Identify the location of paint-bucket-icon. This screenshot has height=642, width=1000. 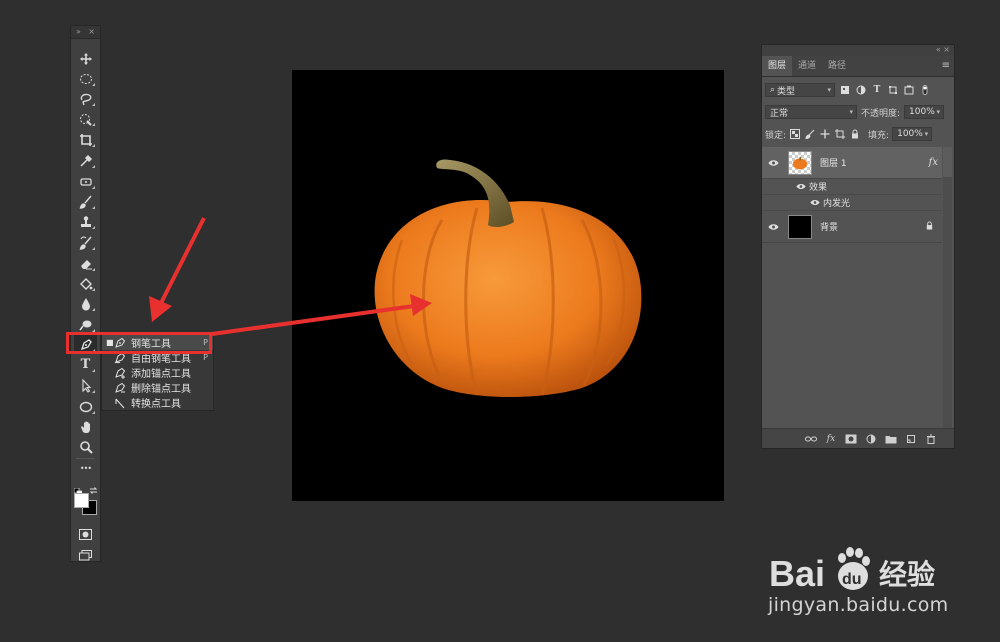
(85, 283).